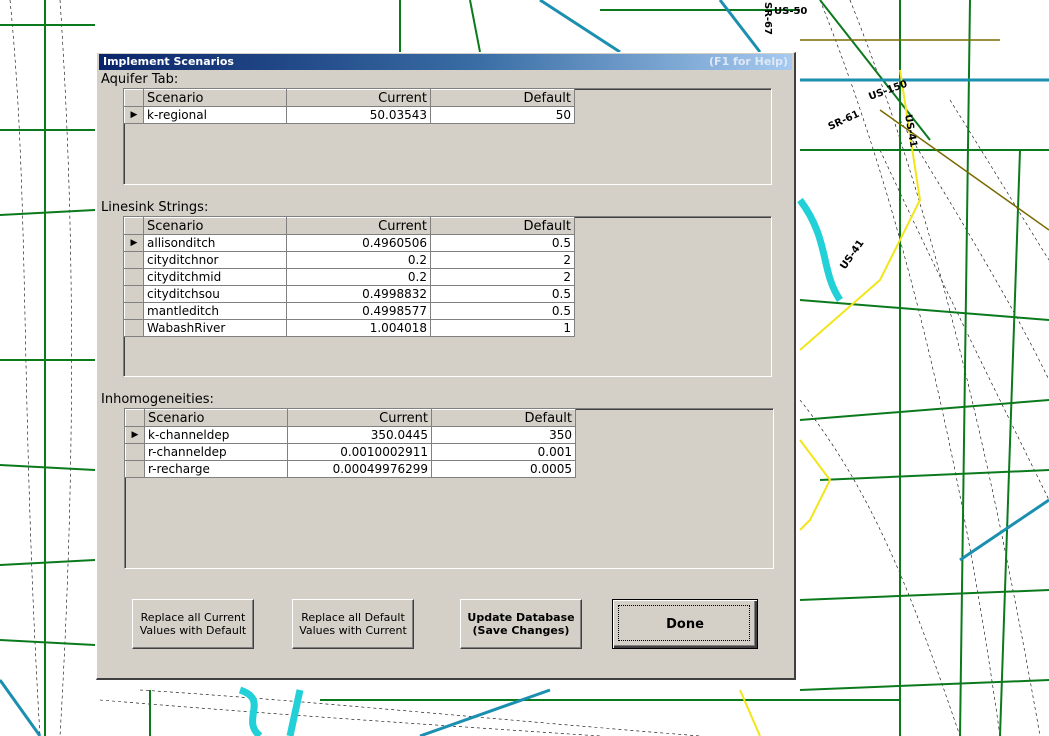 Image resolution: width=1049 pixels, height=736 pixels. Describe the element at coordinates (844, 121) in the screenshot. I see `map-label-sr61: SR-61` at that location.